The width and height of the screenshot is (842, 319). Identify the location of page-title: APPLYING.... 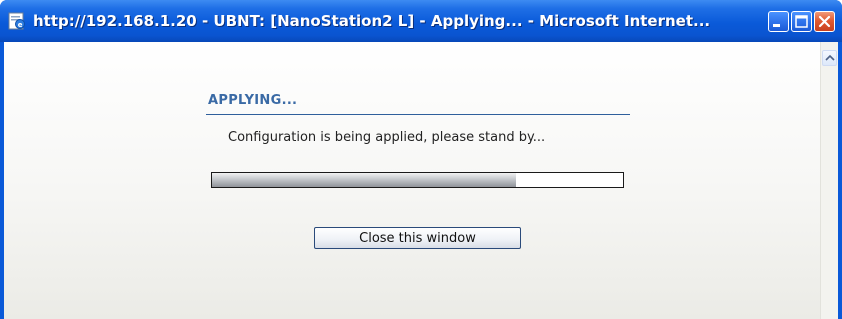
(253, 100).